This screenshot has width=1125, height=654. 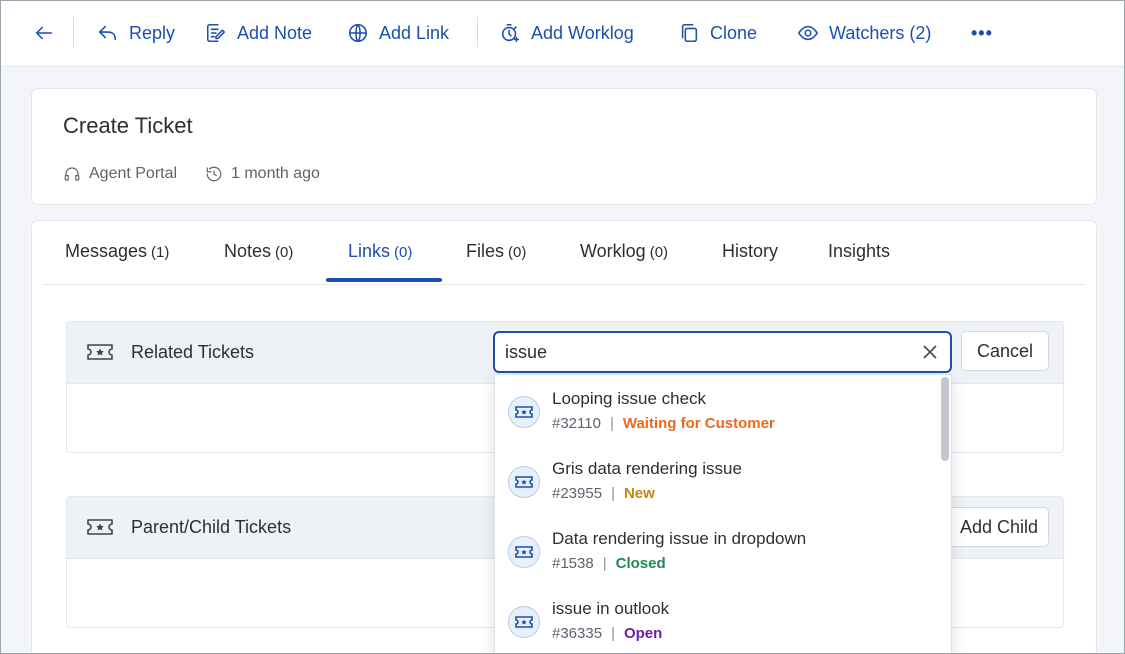 I want to click on cancel-label: Cancel, so click(x=1005, y=350).